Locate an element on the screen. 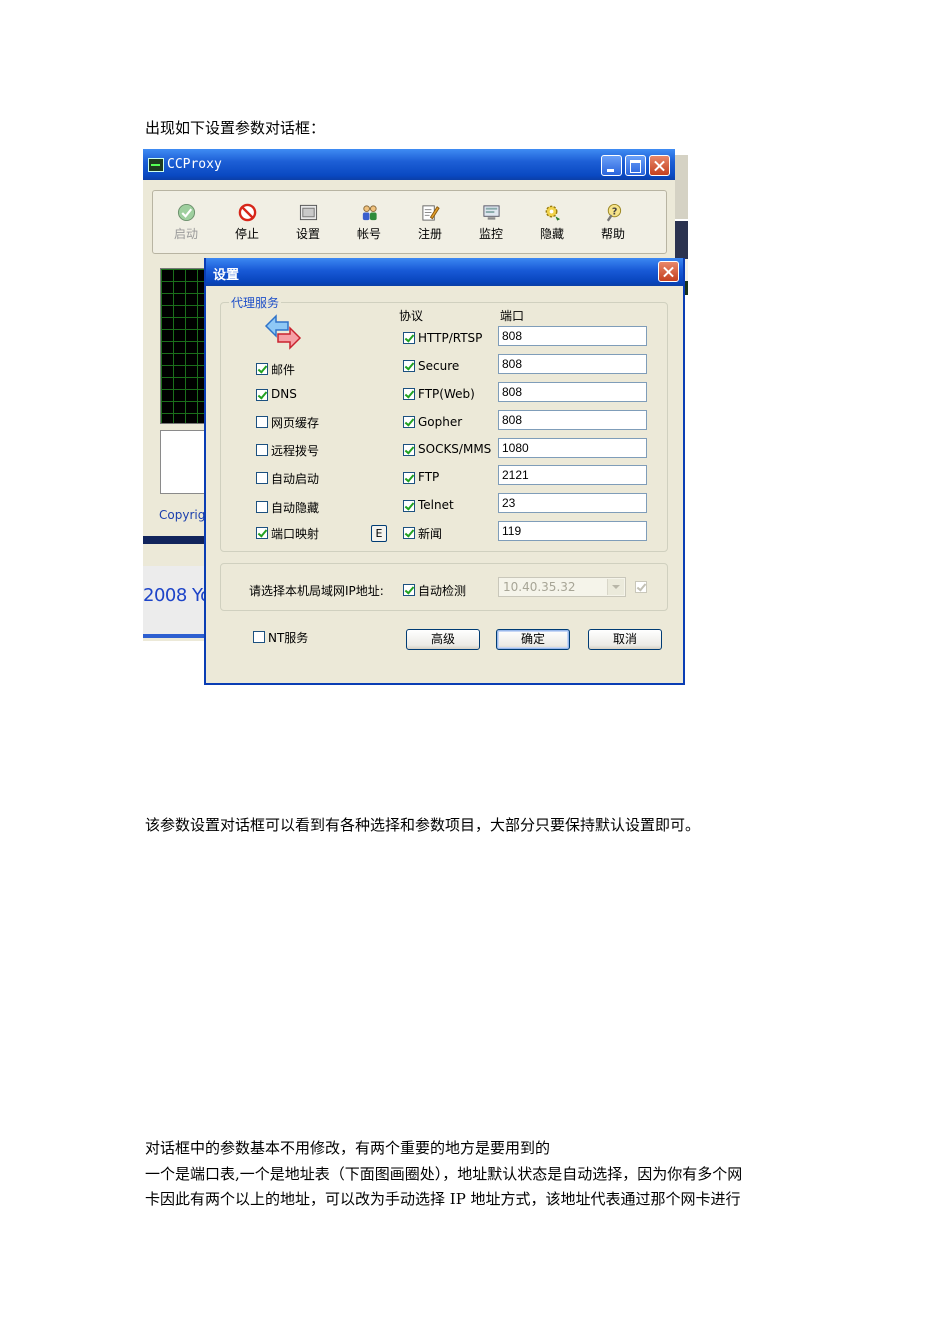  toolbar-account-button: 帐号 is located at coordinates (369, 222).